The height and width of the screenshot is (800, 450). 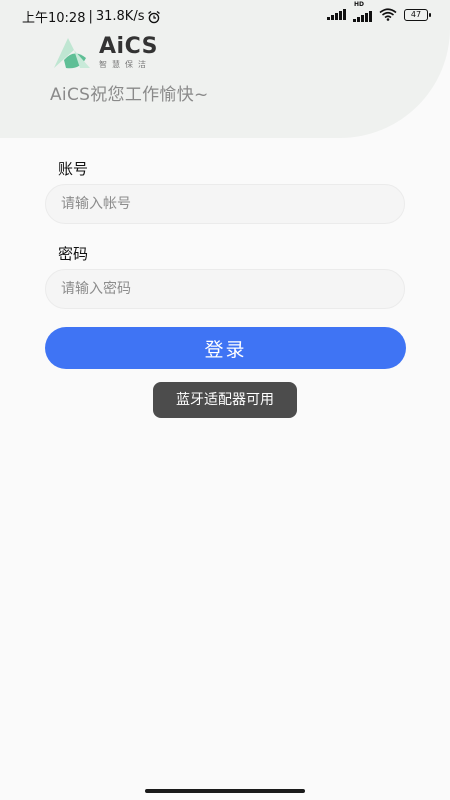 What do you see at coordinates (129, 95) in the screenshot?
I see `welcome-slogan: AiCS祝您工作愉快~` at bounding box center [129, 95].